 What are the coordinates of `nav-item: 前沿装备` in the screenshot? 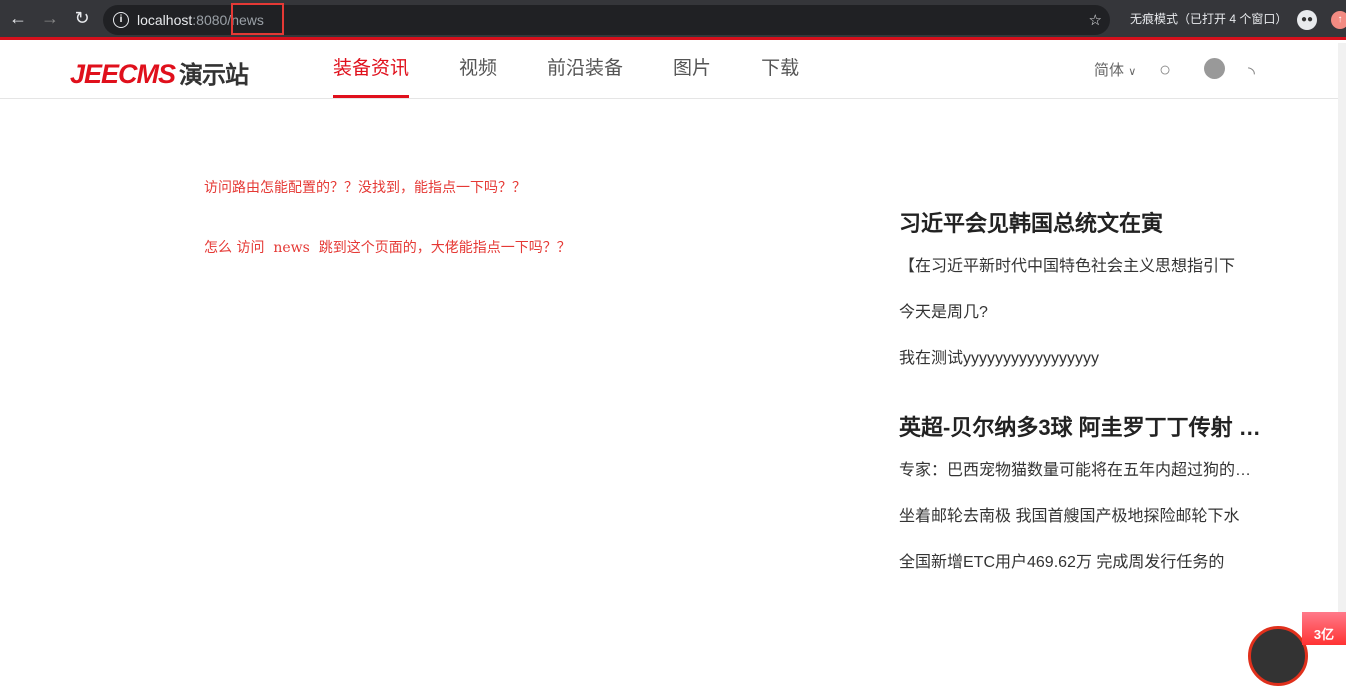 It's located at (585, 70).